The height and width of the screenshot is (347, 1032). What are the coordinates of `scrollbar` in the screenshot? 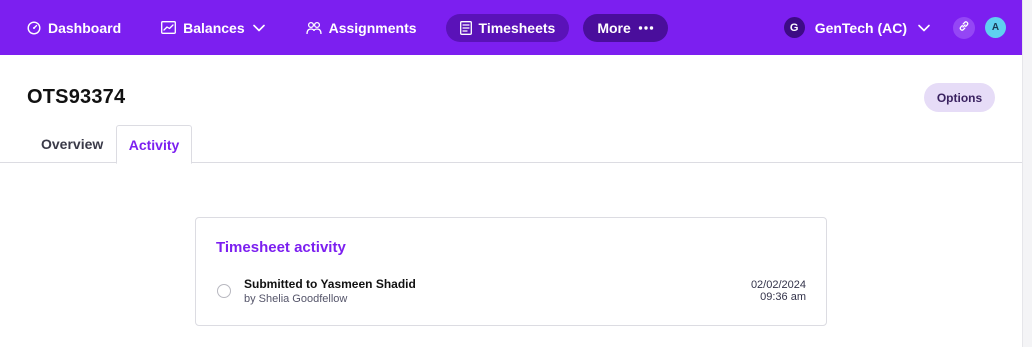 It's located at (1027, 173).